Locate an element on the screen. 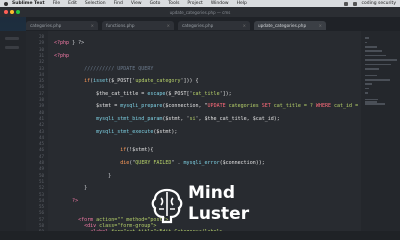 The height and width of the screenshot is (240, 400). menu-item: File is located at coordinates (57, 3).